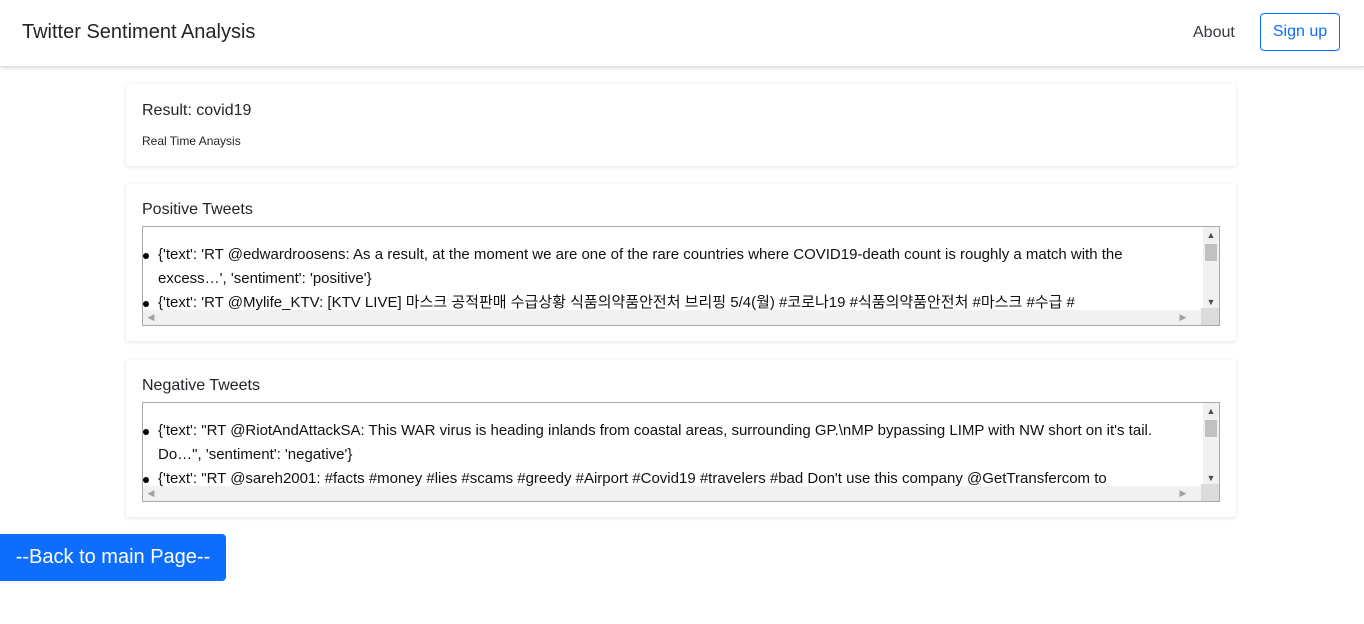 Image resolution: width=1364 pixels, height=624 pixels. I want to click on back-to-main-button: --Back to main Page--, so click(113, 557).